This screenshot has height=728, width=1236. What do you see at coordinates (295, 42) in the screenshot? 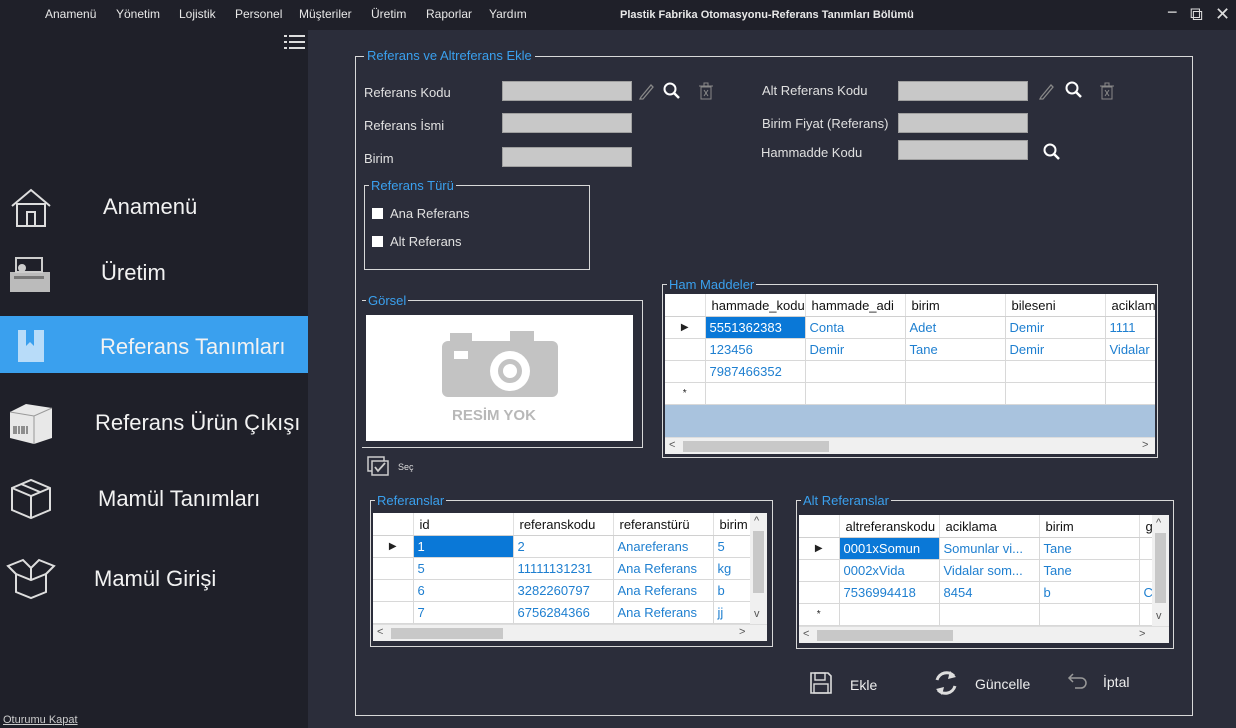
I see `hamburger-menu-icon` at bounding box center [295, 42].